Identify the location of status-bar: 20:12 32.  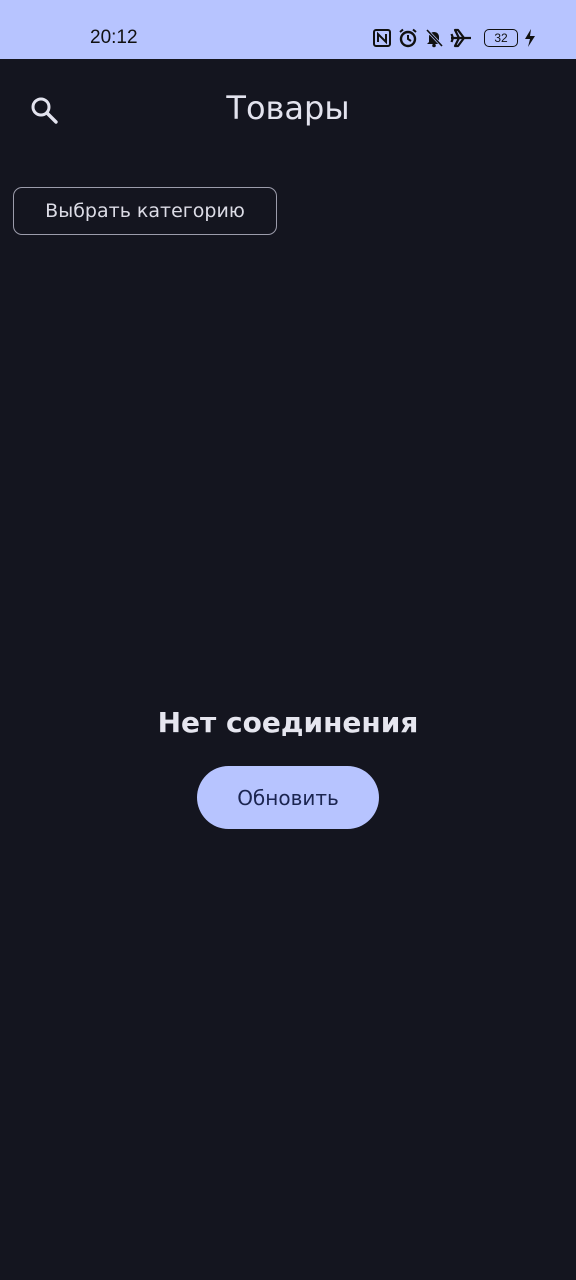
(288, 29).